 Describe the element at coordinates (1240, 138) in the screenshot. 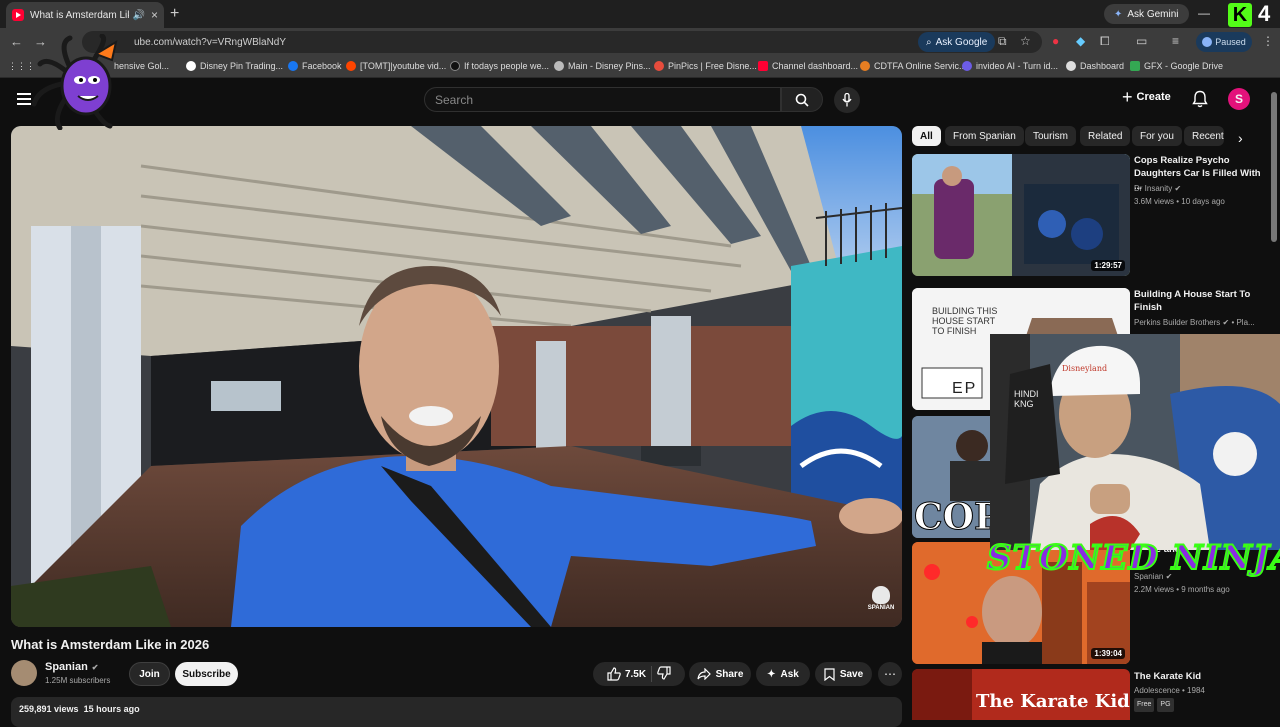

I see `chevron-right-icon: ›` at that location.